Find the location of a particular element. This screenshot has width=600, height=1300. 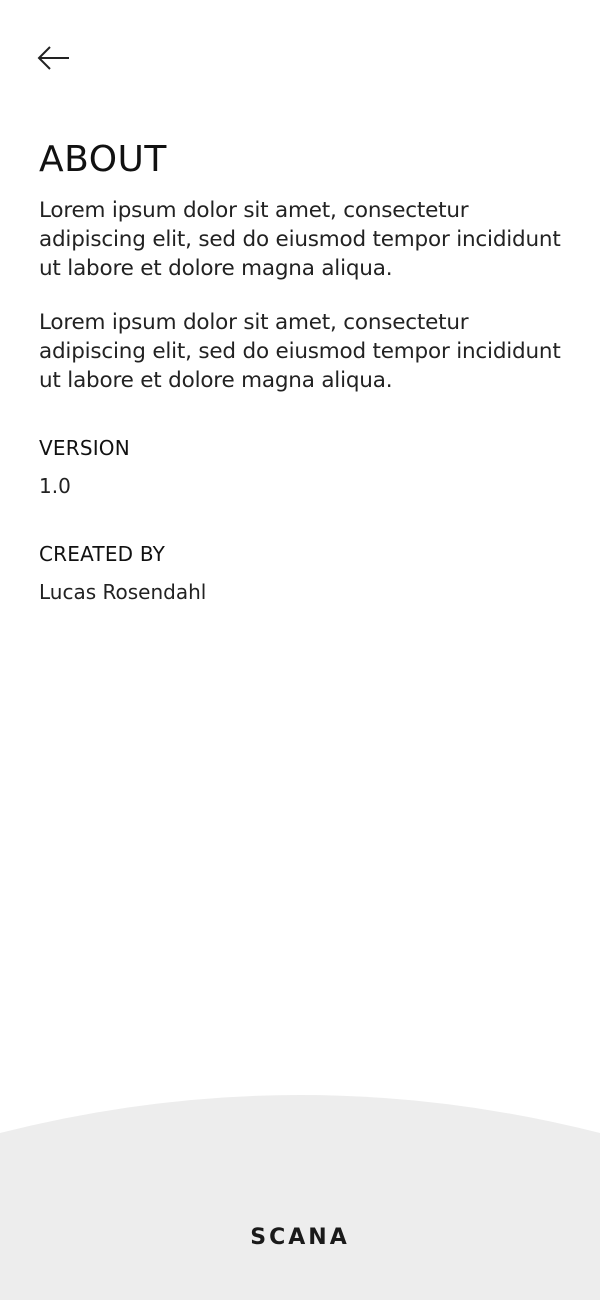

arrow-left-icon is located at coordinates (53, 58).